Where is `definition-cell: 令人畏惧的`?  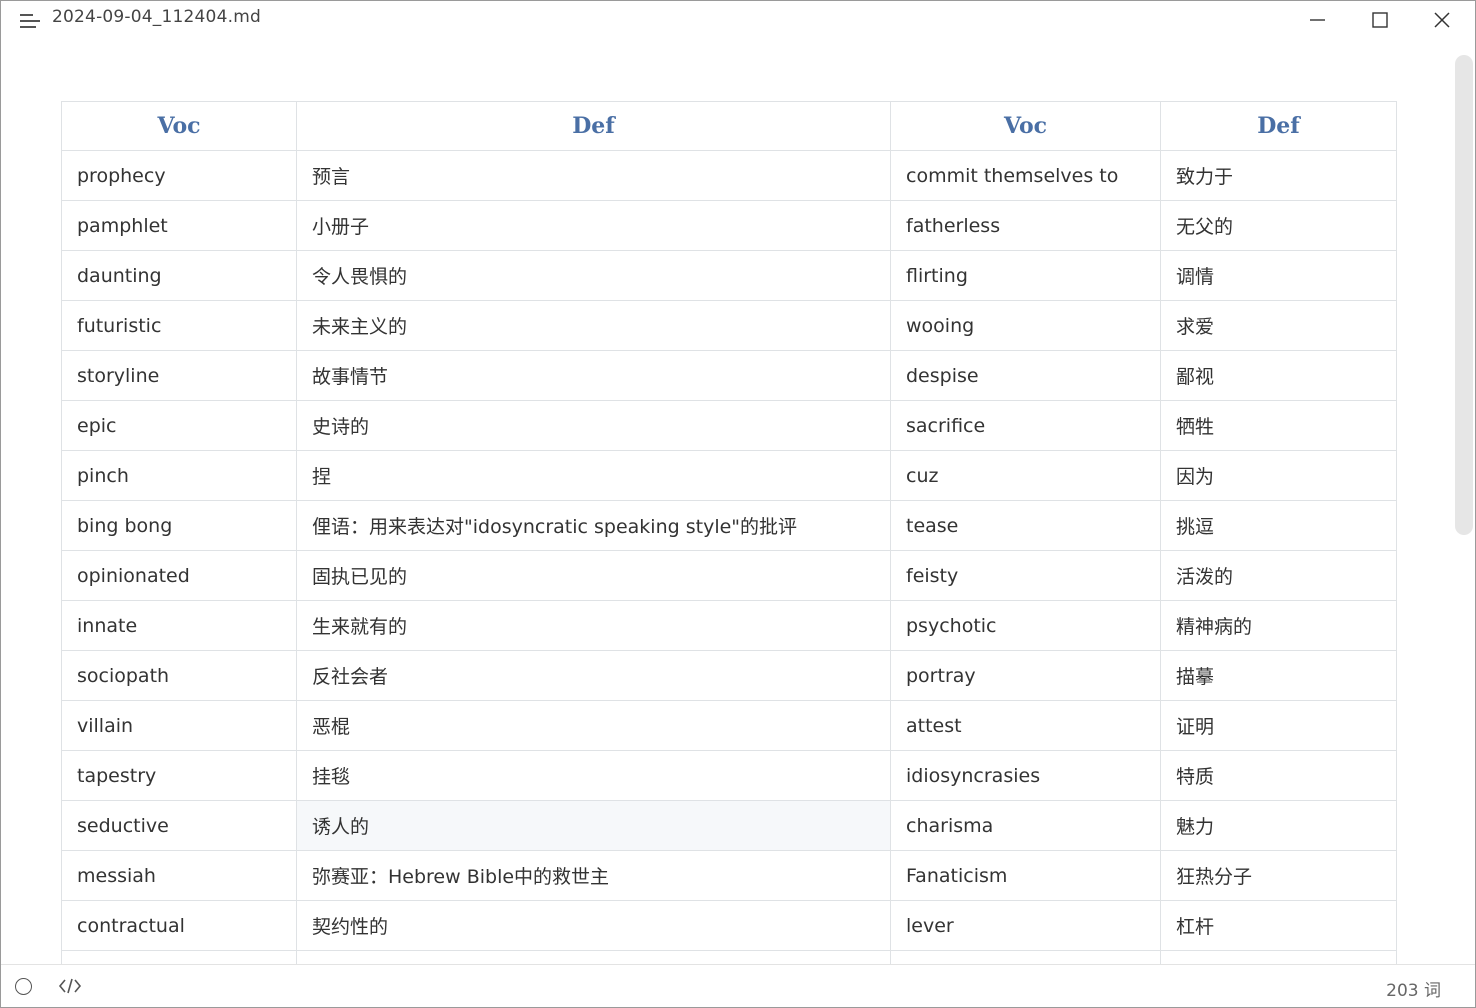 definition-cell: 令人畏惧的 is located at coordinates (593, 275).